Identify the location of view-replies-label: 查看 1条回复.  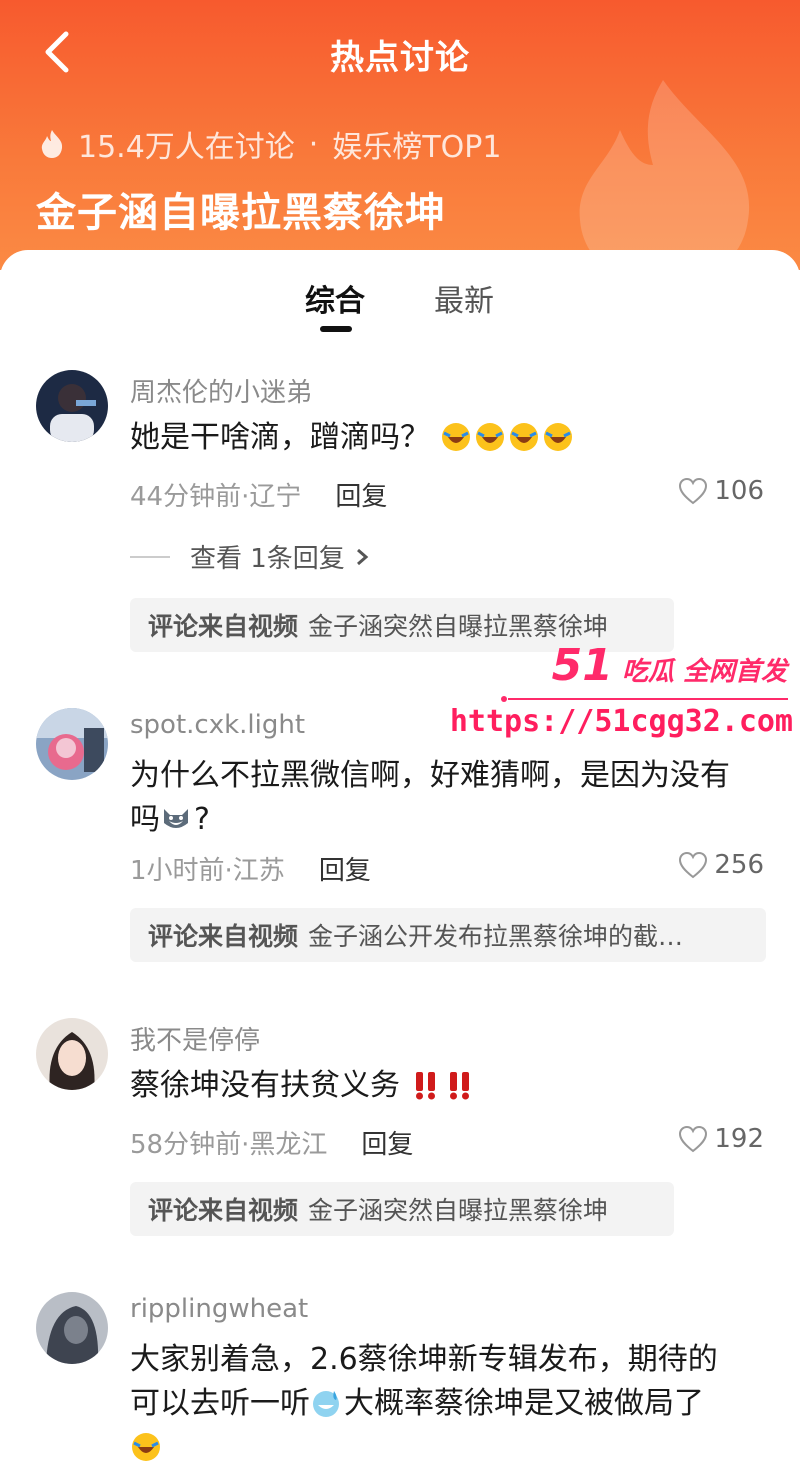
(267, 559).